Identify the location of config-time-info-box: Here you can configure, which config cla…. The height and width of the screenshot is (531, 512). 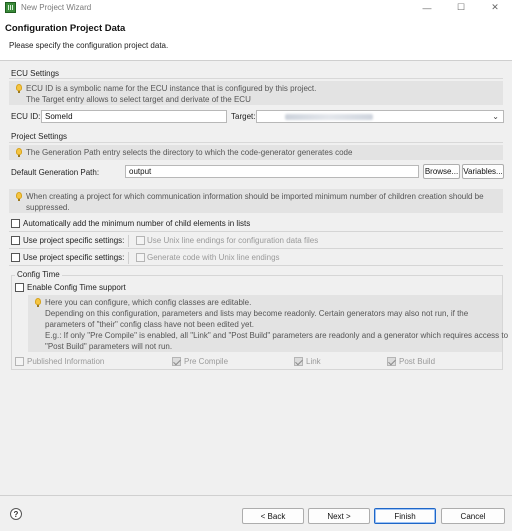
(268, 323).